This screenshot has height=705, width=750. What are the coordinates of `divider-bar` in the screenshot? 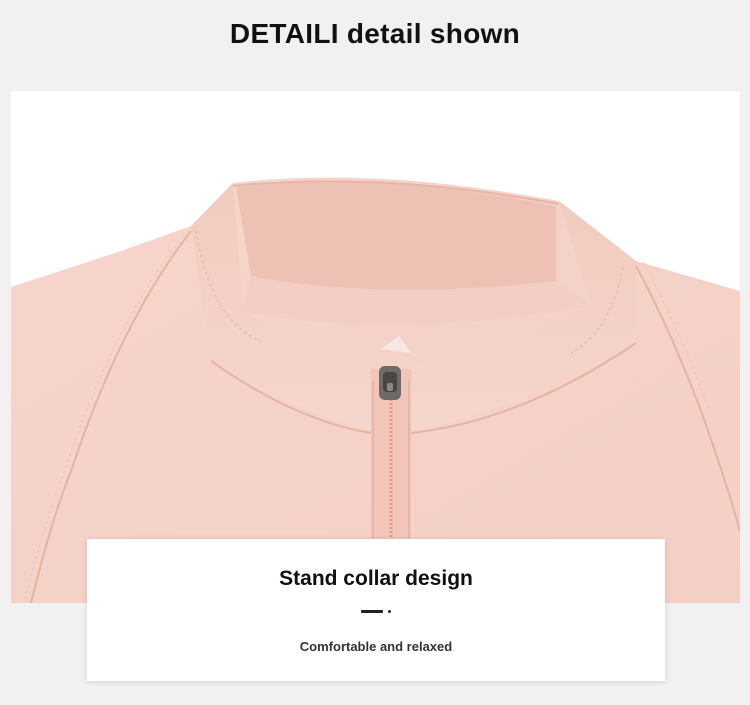 It's located at (372, 611).